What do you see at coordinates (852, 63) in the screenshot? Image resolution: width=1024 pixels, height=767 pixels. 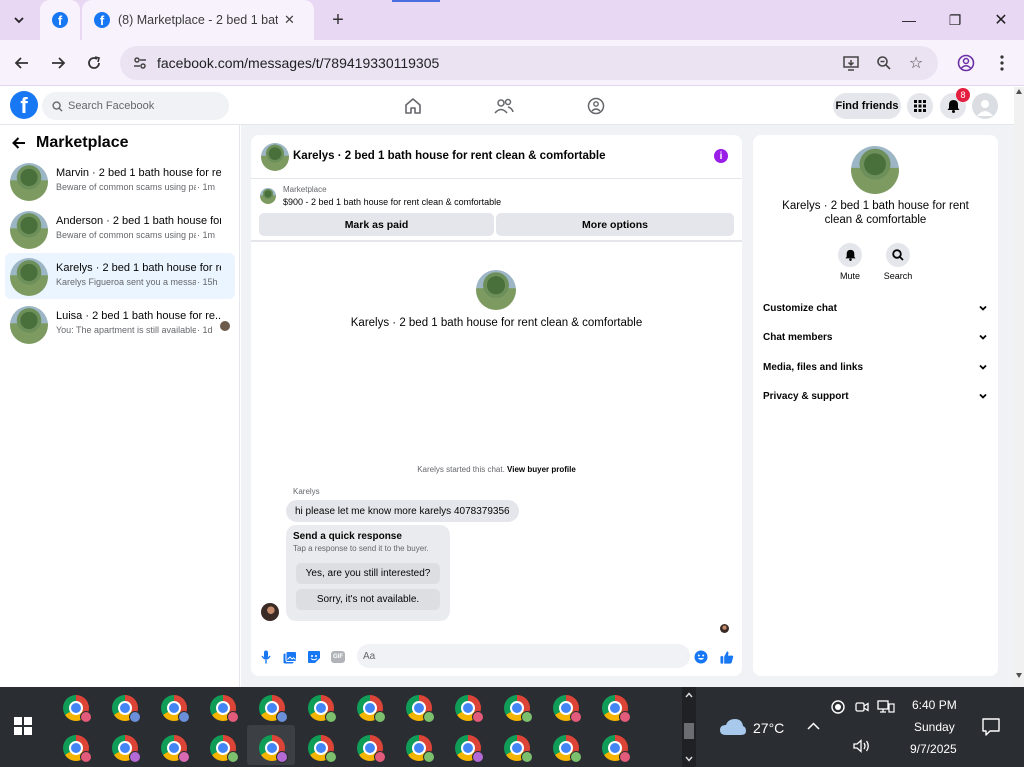 I see `install-app-icon` at bounding box center [852, 63].